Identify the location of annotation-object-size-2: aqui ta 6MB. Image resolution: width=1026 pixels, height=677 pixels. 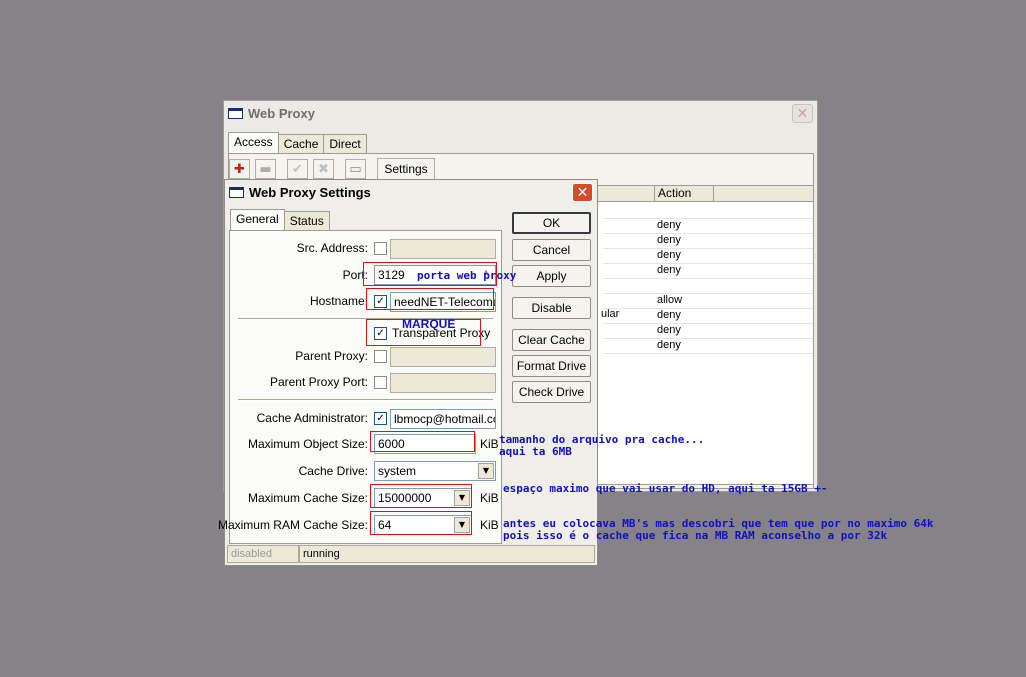
(535, 451).